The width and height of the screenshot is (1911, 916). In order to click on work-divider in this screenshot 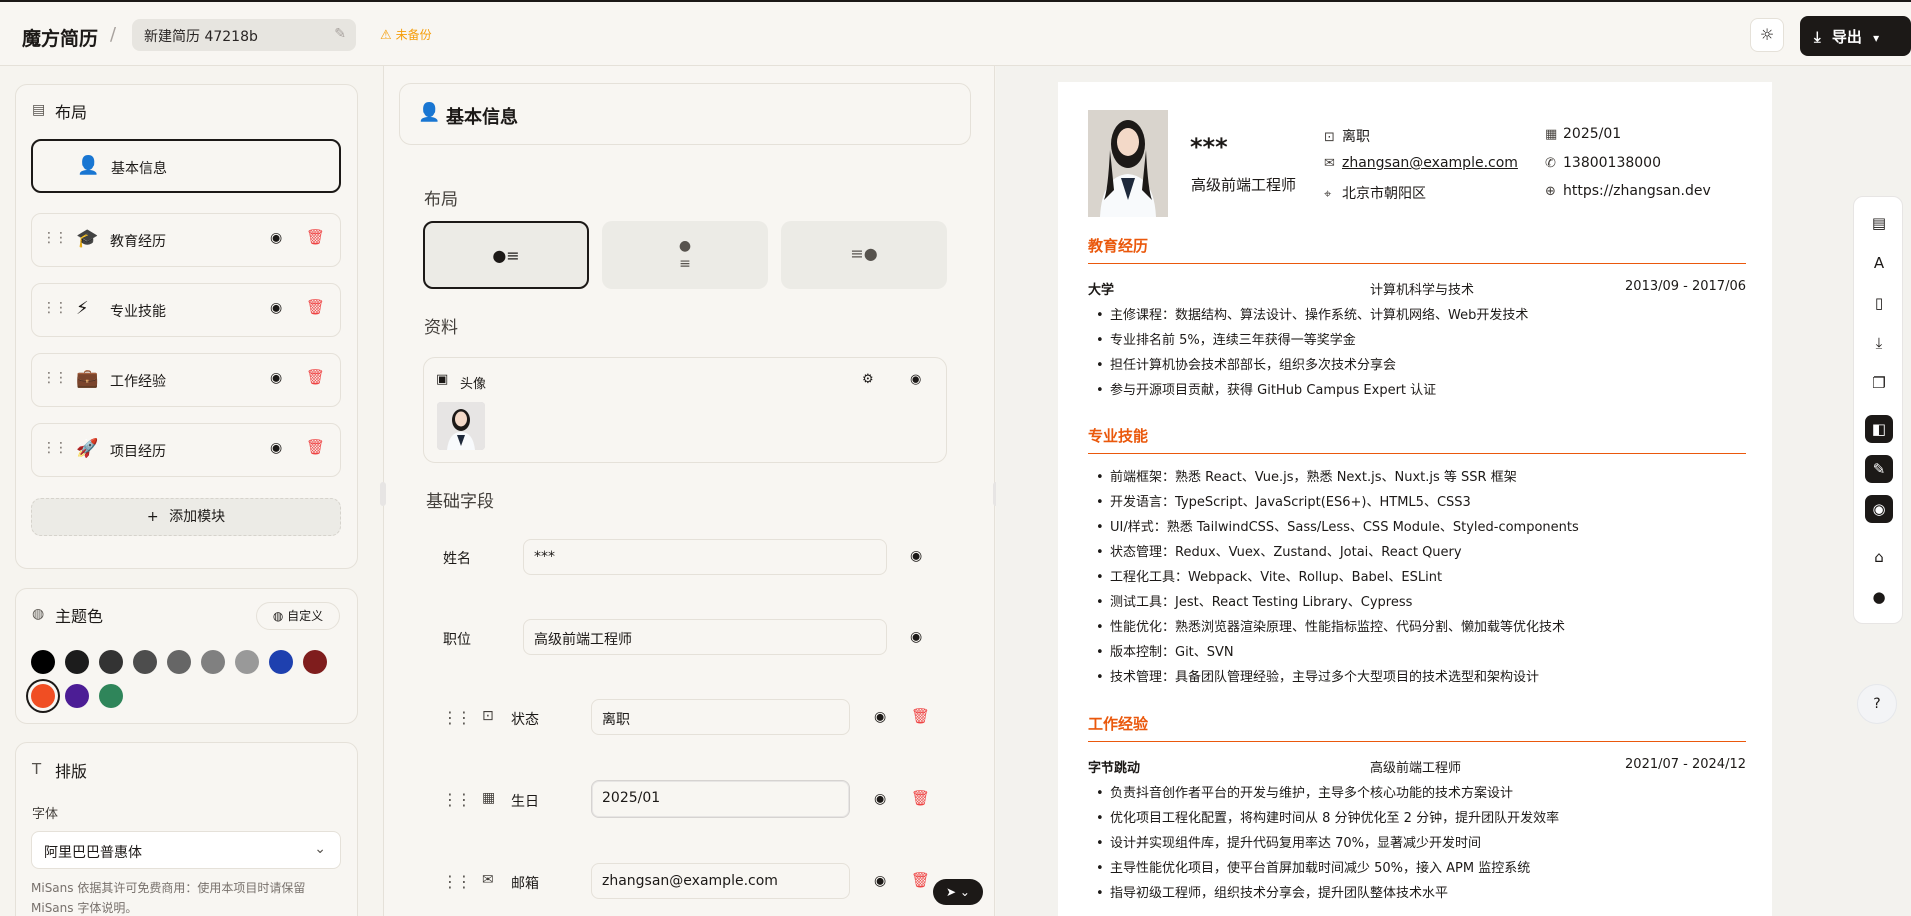, I will do `click(1417, 741)`.